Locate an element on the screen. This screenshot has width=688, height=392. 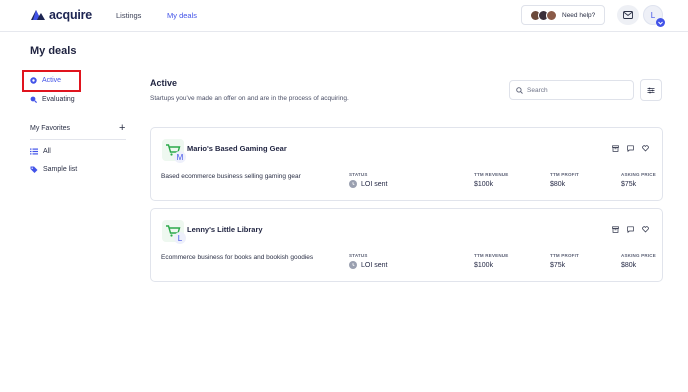
favorites-item-label: All is located at coordinates (47, 151).